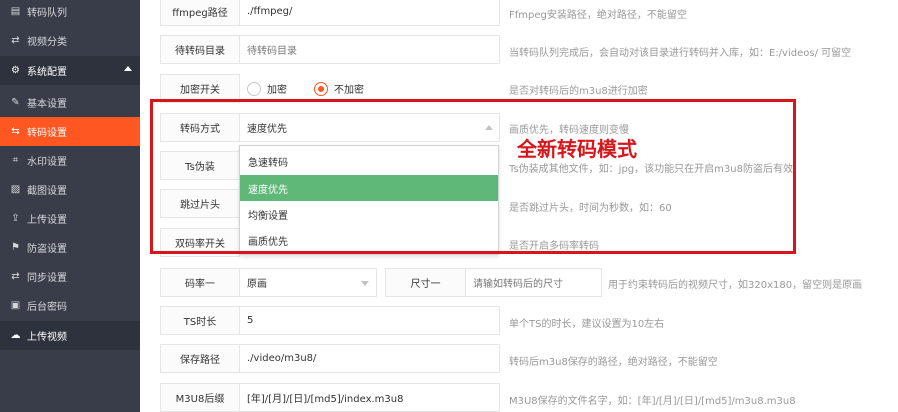 Image resolution: width=898 pixels, height=412 pixels. I want to click on sidebar-item-label: 同步设置, so click(47, 278).